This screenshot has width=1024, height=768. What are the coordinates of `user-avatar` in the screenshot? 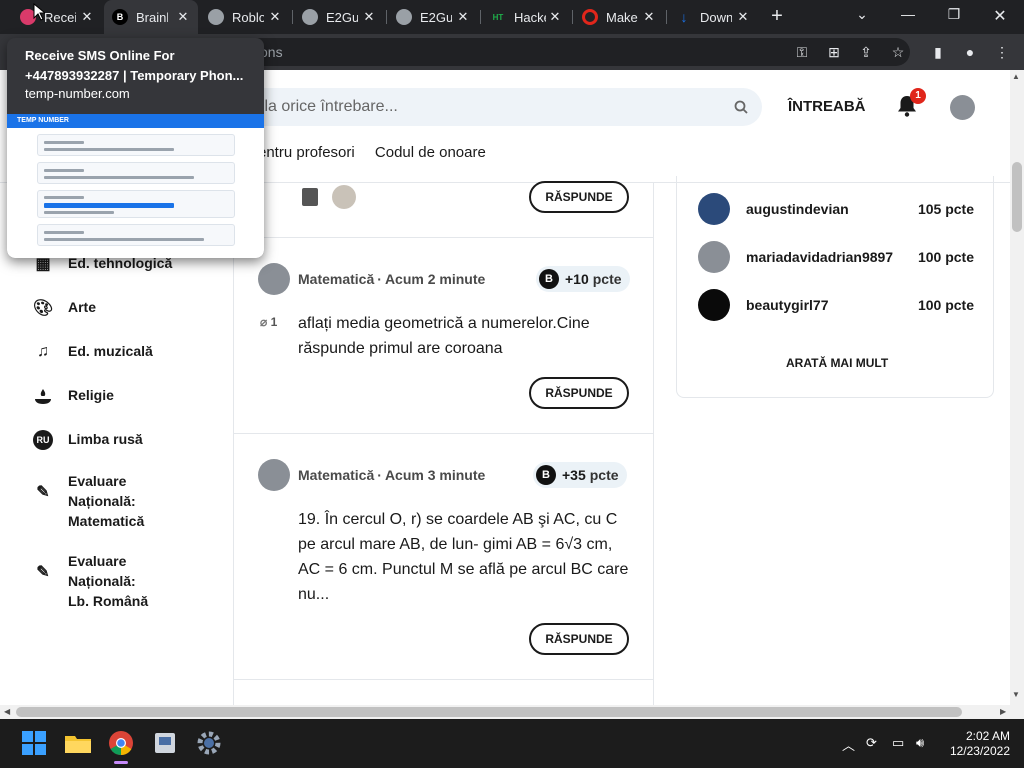 It's located at (962, 107).